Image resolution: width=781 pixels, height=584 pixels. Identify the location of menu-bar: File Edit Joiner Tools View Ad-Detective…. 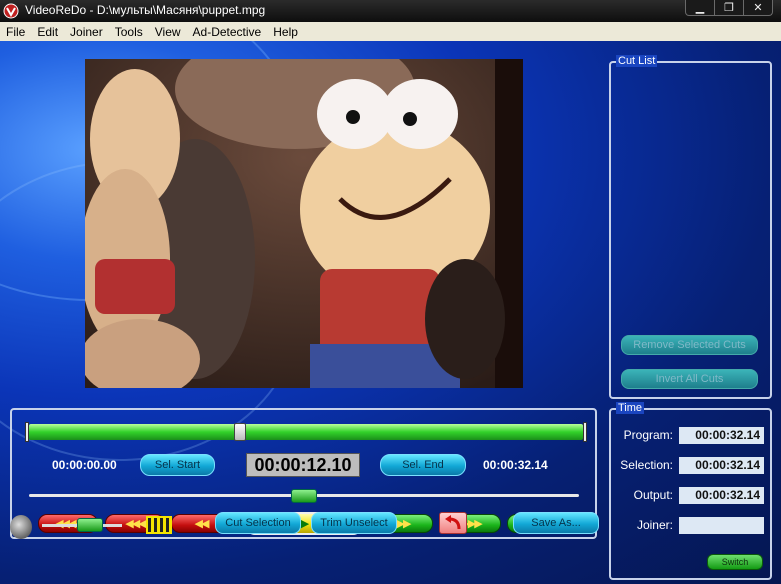
(390, 31).